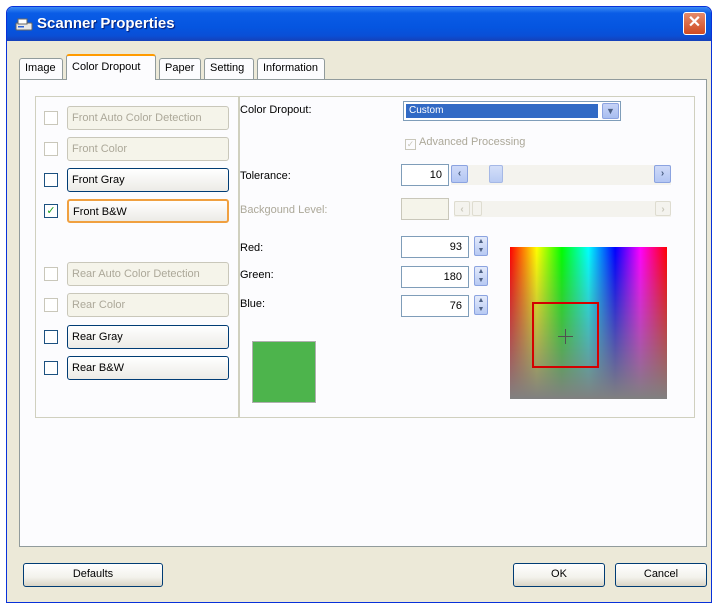 The width and height of the screenshot is (718, 607). I want to click on advanced-processing-label: Advanced Processing, so click(472, 142).